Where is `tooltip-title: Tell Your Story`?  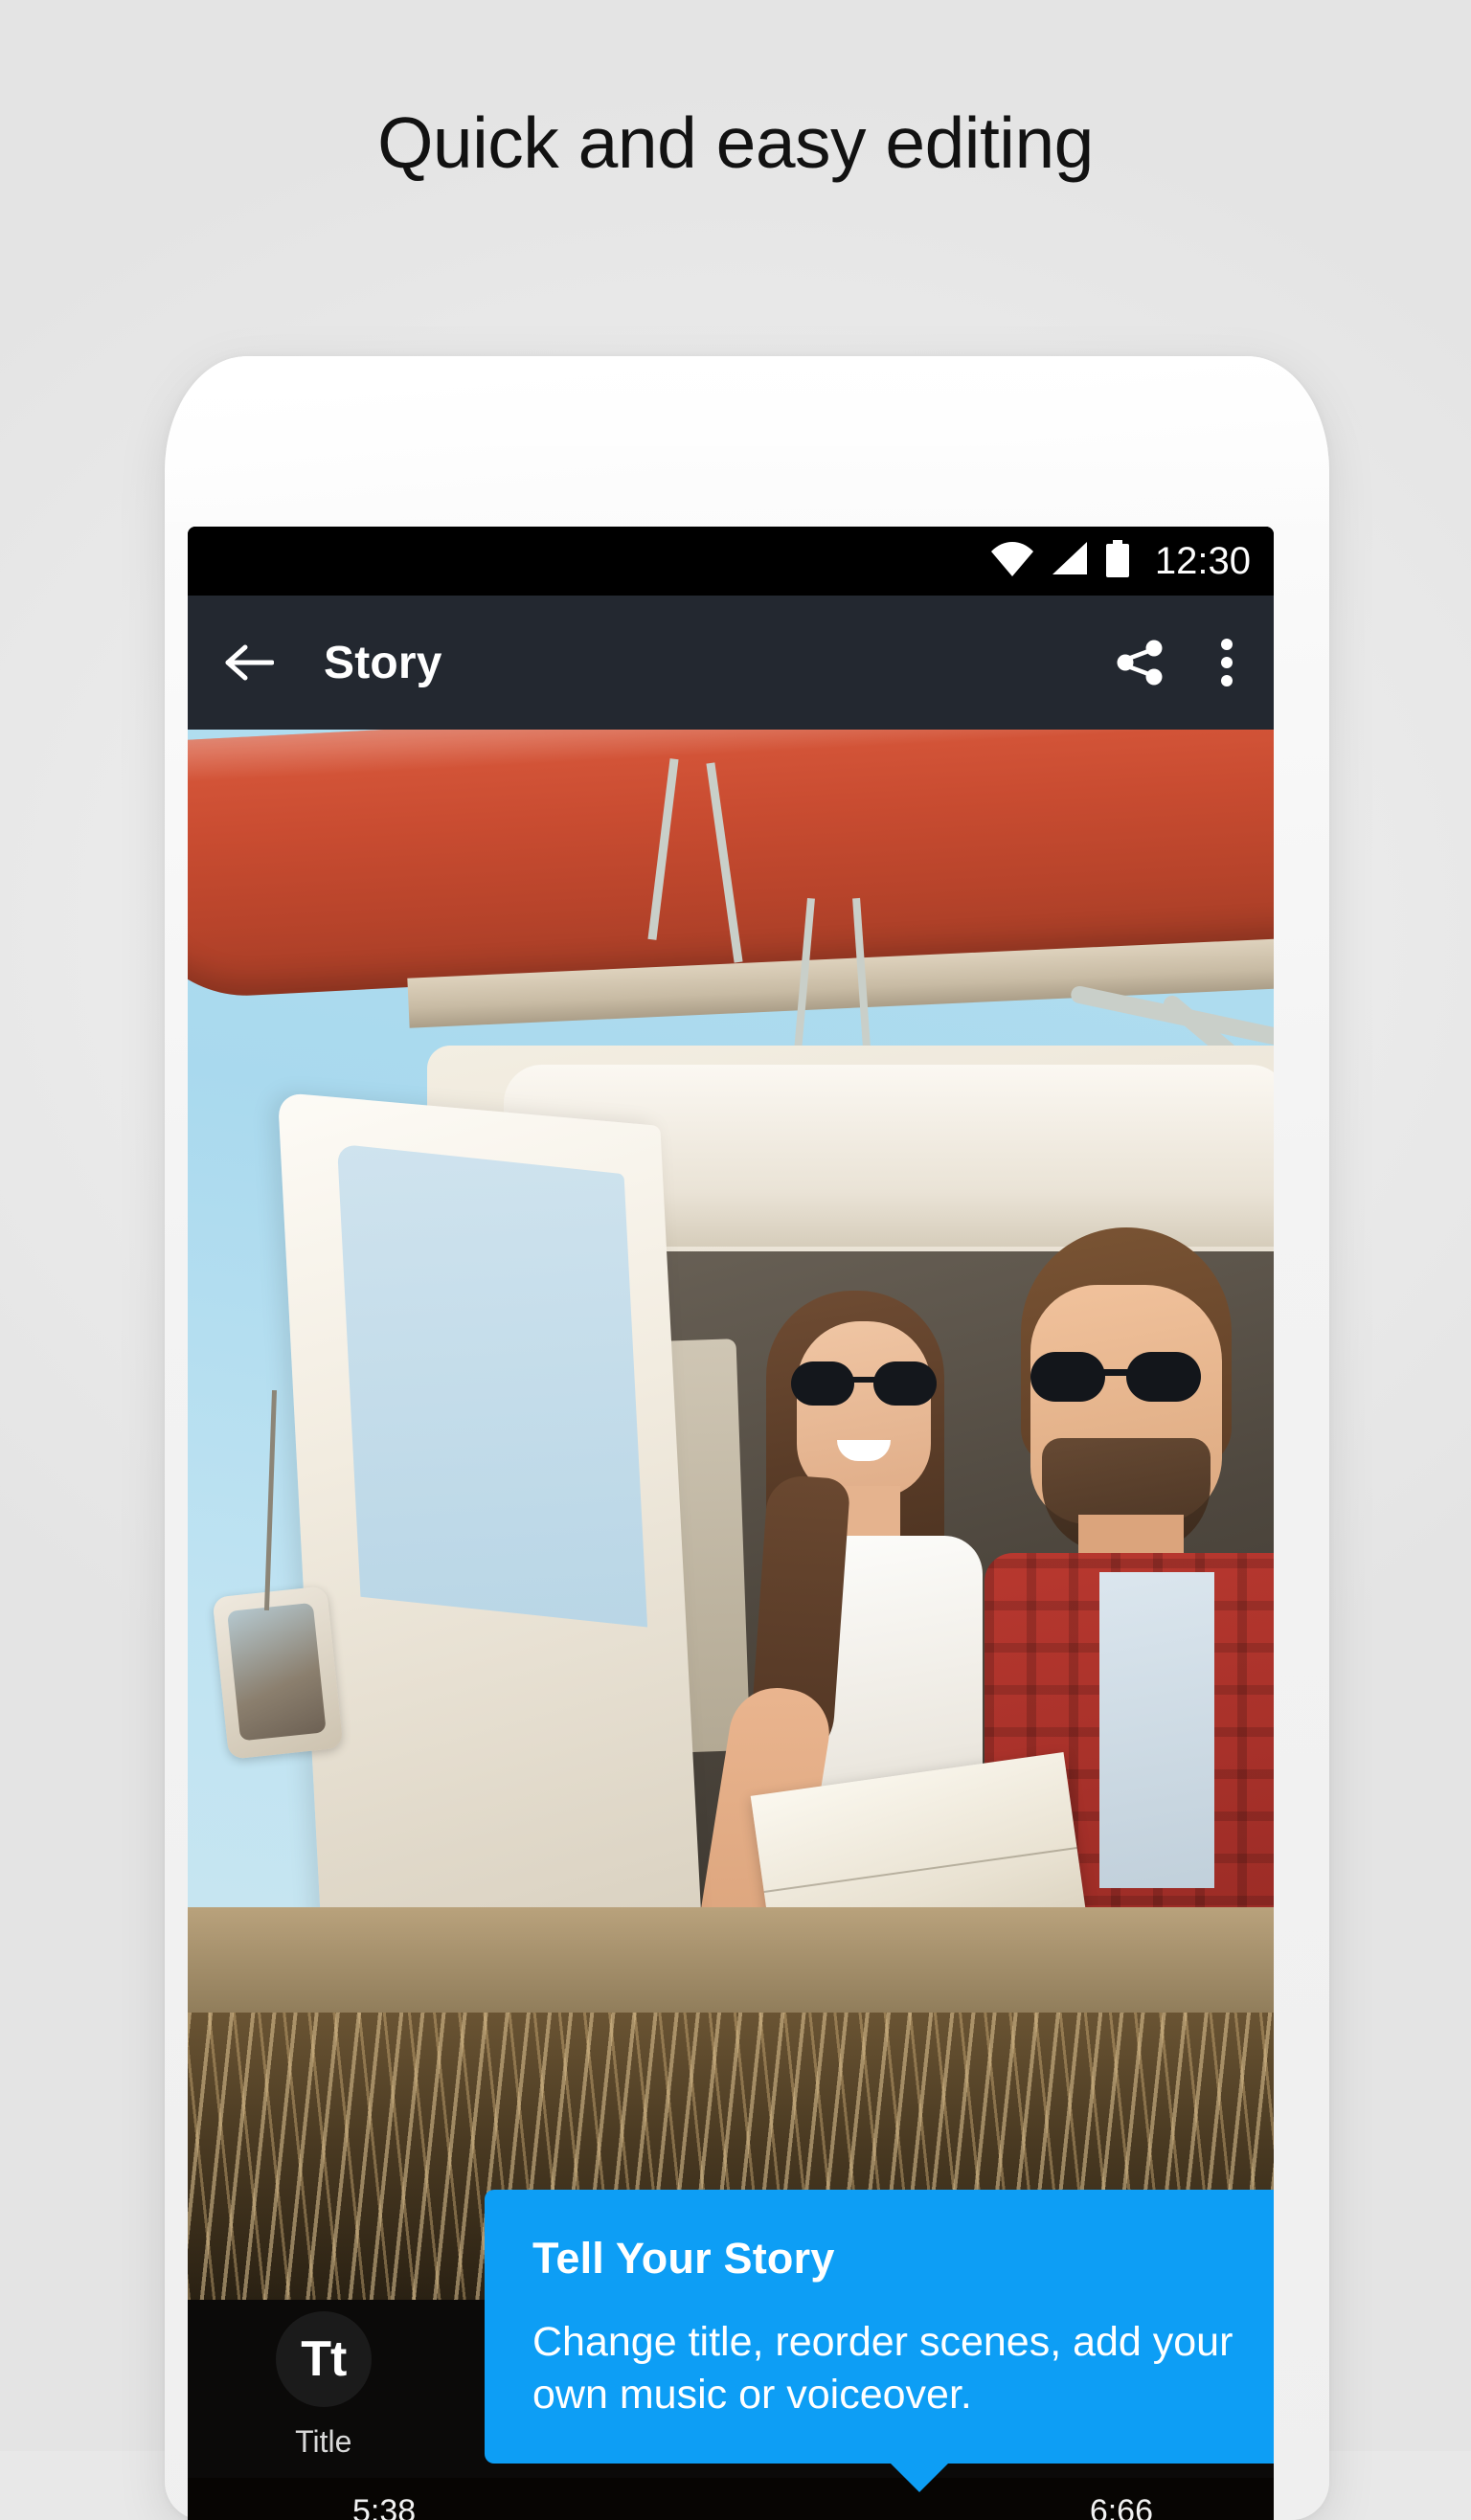 tooltip-title: Tell Your Story is located at coordinates (683, 2258).